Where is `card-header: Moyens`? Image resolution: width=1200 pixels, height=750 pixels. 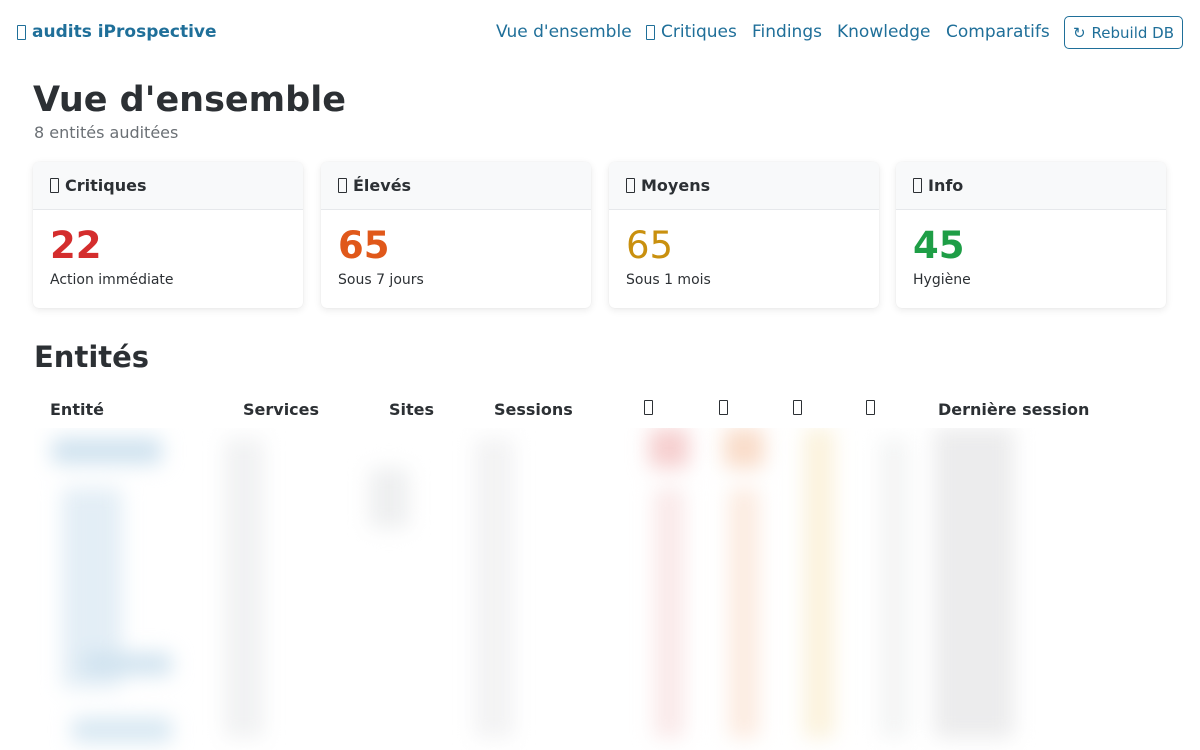
card-header: Moyens is located at coordinates (744, 186).